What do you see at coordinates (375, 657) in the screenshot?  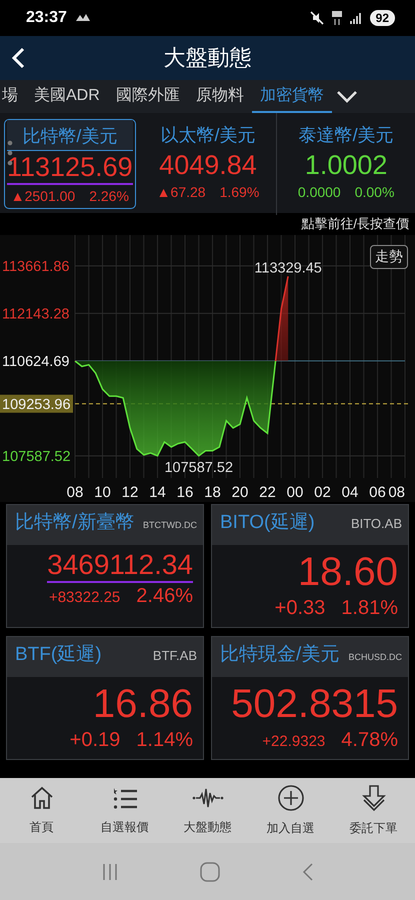 I see `quote-code: BCHUSD.DC` at bounding box center [375, 657].